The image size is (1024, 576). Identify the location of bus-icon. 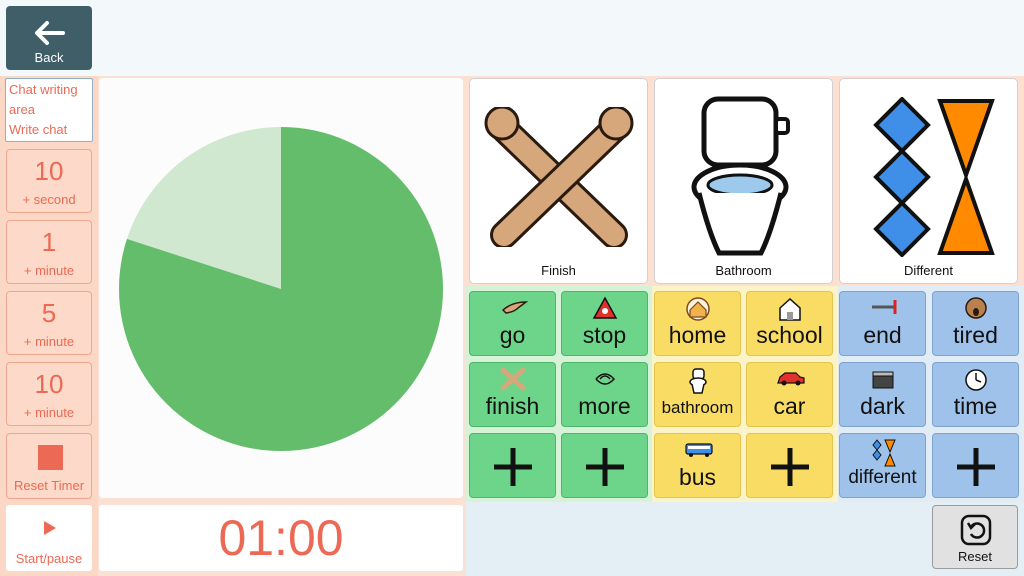
(699, 450).